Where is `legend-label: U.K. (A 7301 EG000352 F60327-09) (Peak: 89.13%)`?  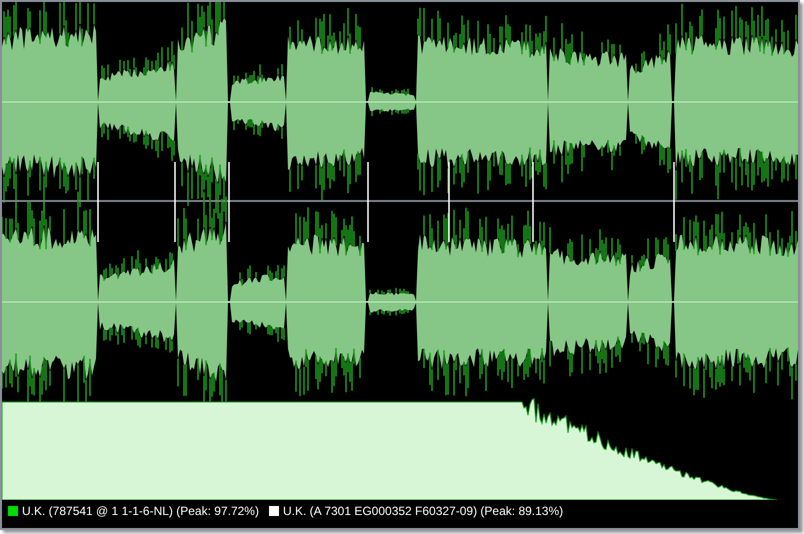
legend-label: U.K. (A 7301 EG000352 F60327-09) (Peak: 89.13%) is located at coordinates (423, 511).